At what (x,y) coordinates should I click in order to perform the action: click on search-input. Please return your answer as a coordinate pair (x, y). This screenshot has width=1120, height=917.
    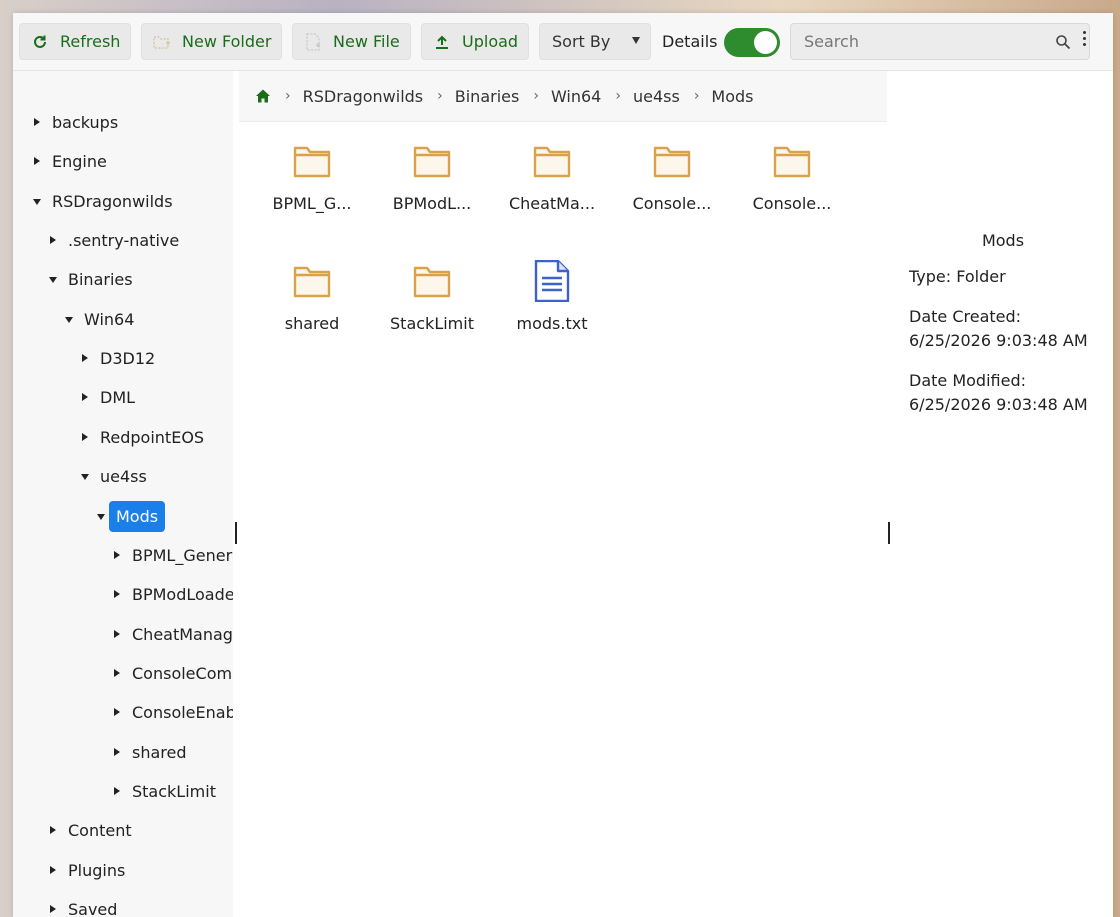
    Looking at the image, I should click on (921, 41).